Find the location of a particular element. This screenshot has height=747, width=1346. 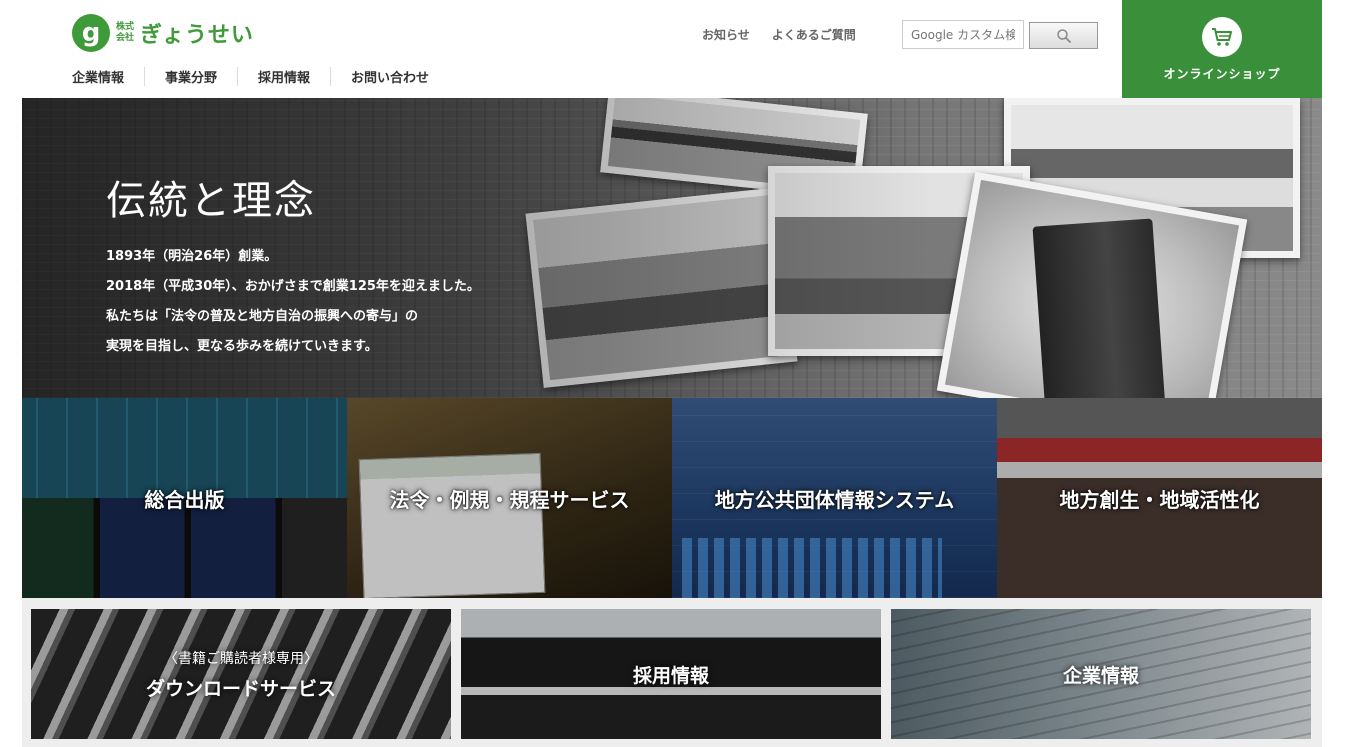

hero-title: 伝統と理念 is located at coordinates (211, 201).